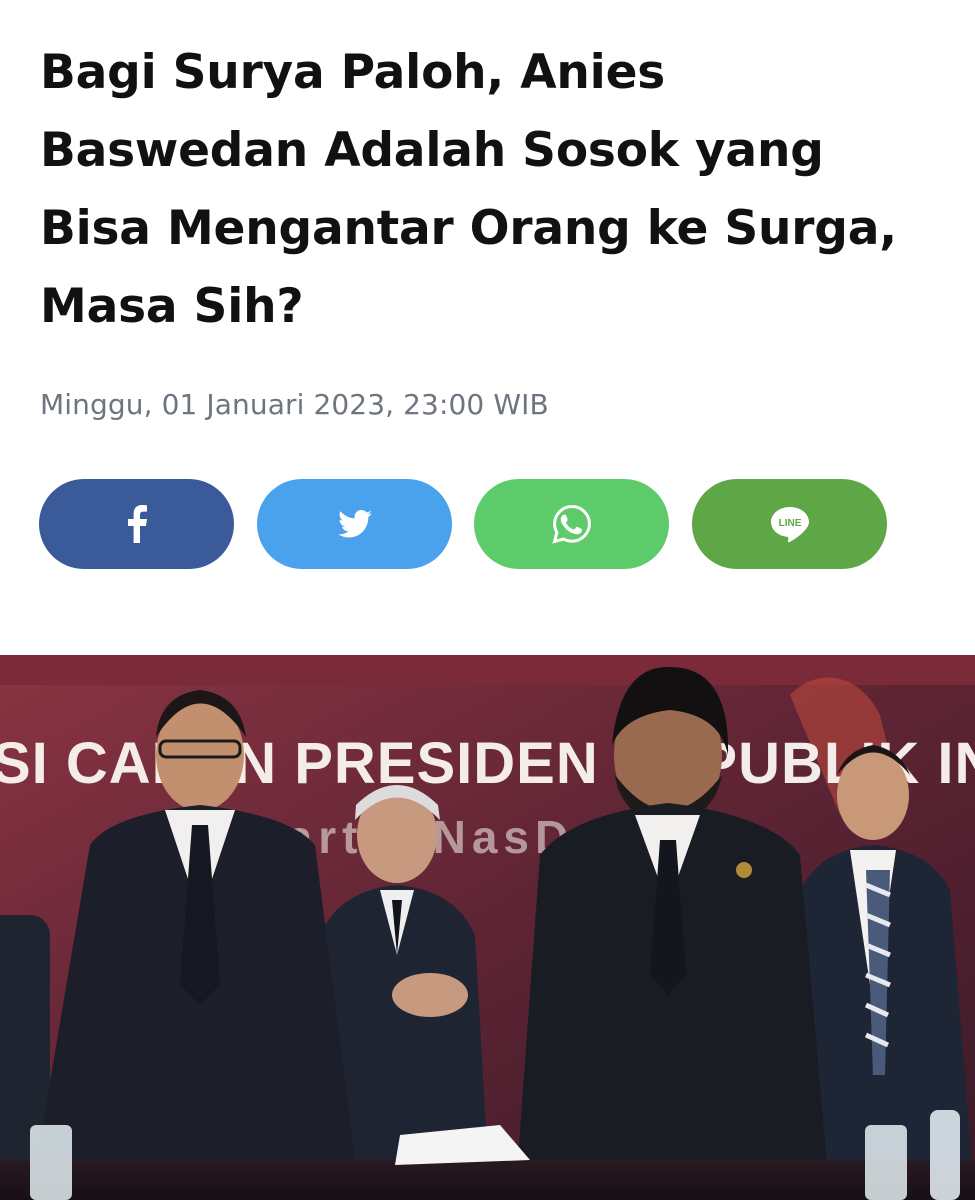  I want to click on share-whatsapp-button, so click(571, 524).